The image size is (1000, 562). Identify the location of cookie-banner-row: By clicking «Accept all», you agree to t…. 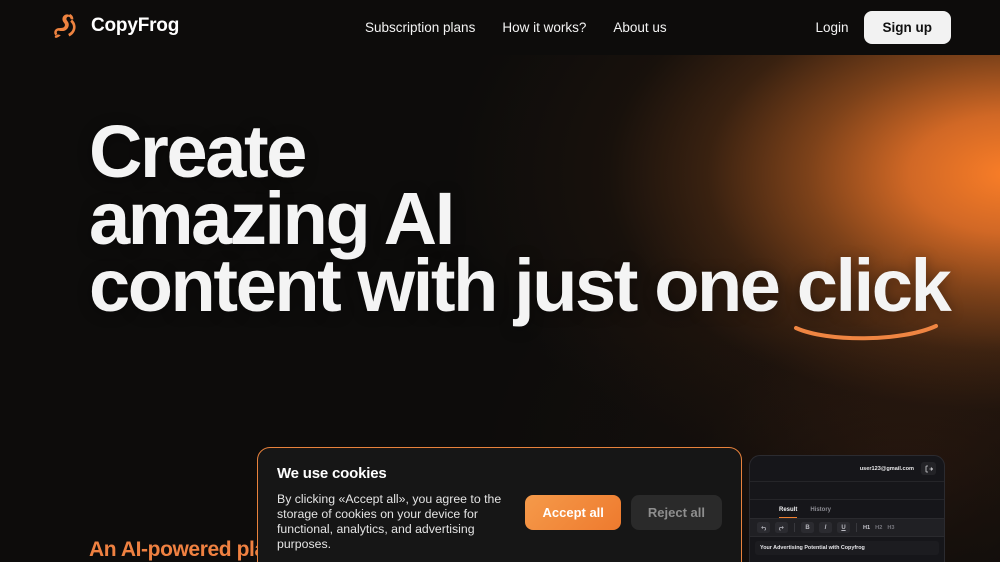
(499, 522).